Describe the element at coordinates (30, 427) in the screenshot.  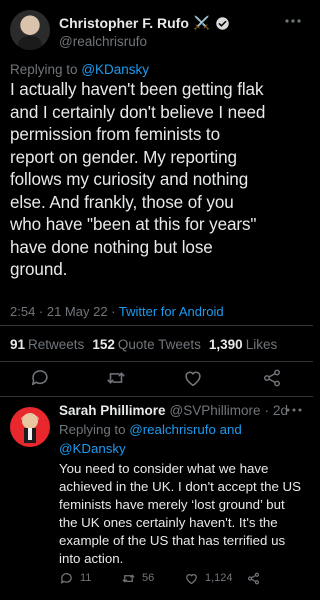
I see `reply-avatar` at that location.